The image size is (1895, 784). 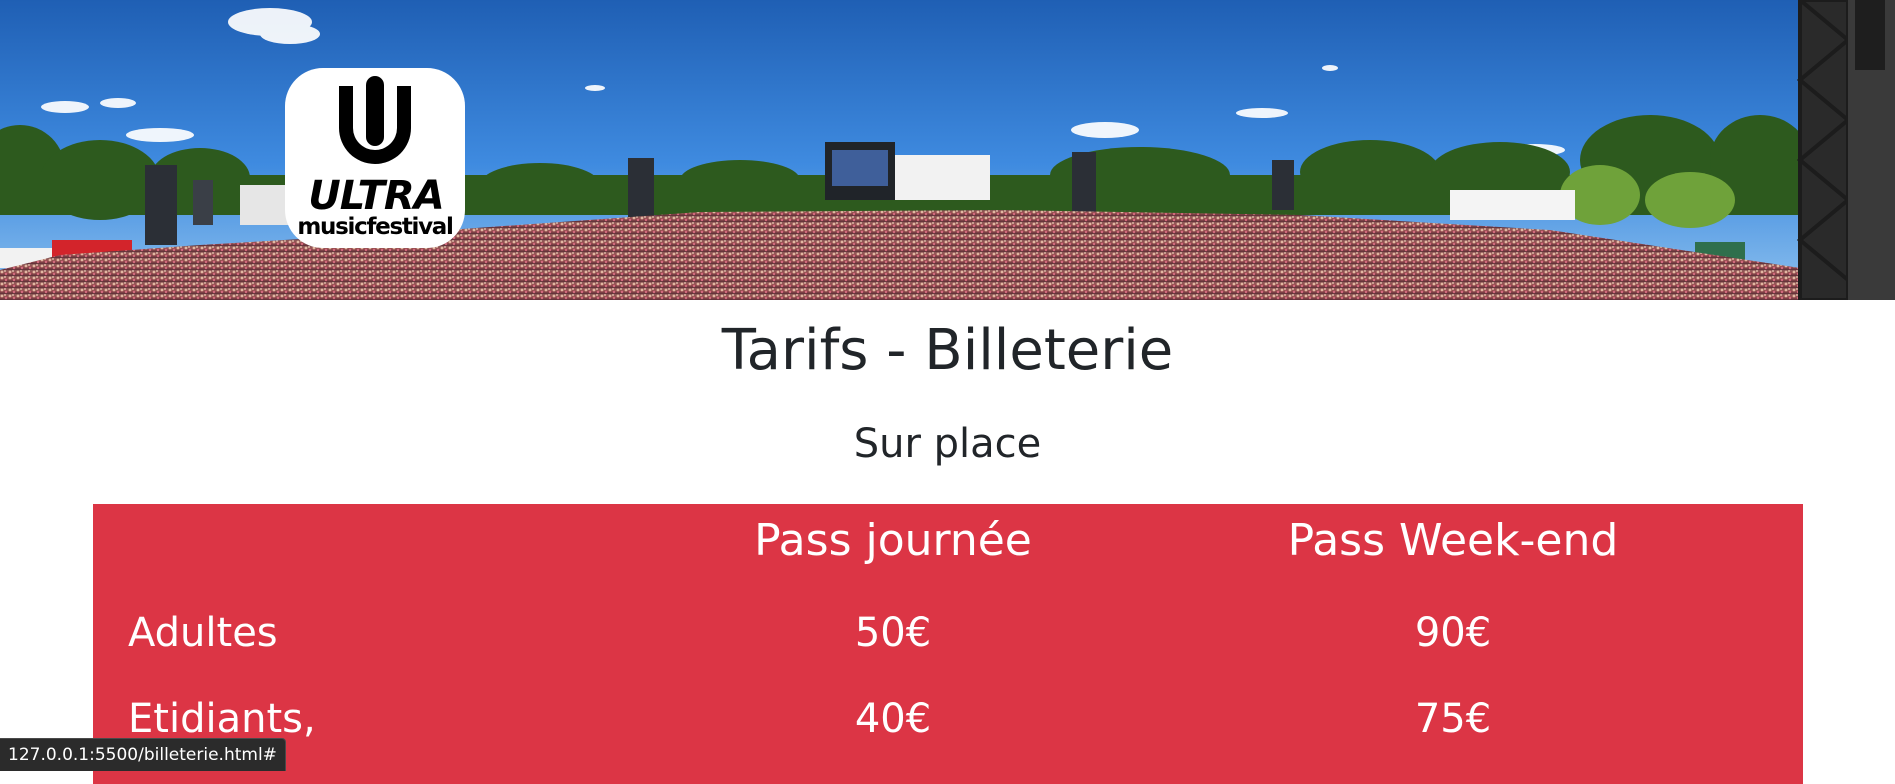 What do you see at coordinates (376, 196) in the screenshot?
I see `logo-wordmark: ULTRA` at bounding box center [376, 196].